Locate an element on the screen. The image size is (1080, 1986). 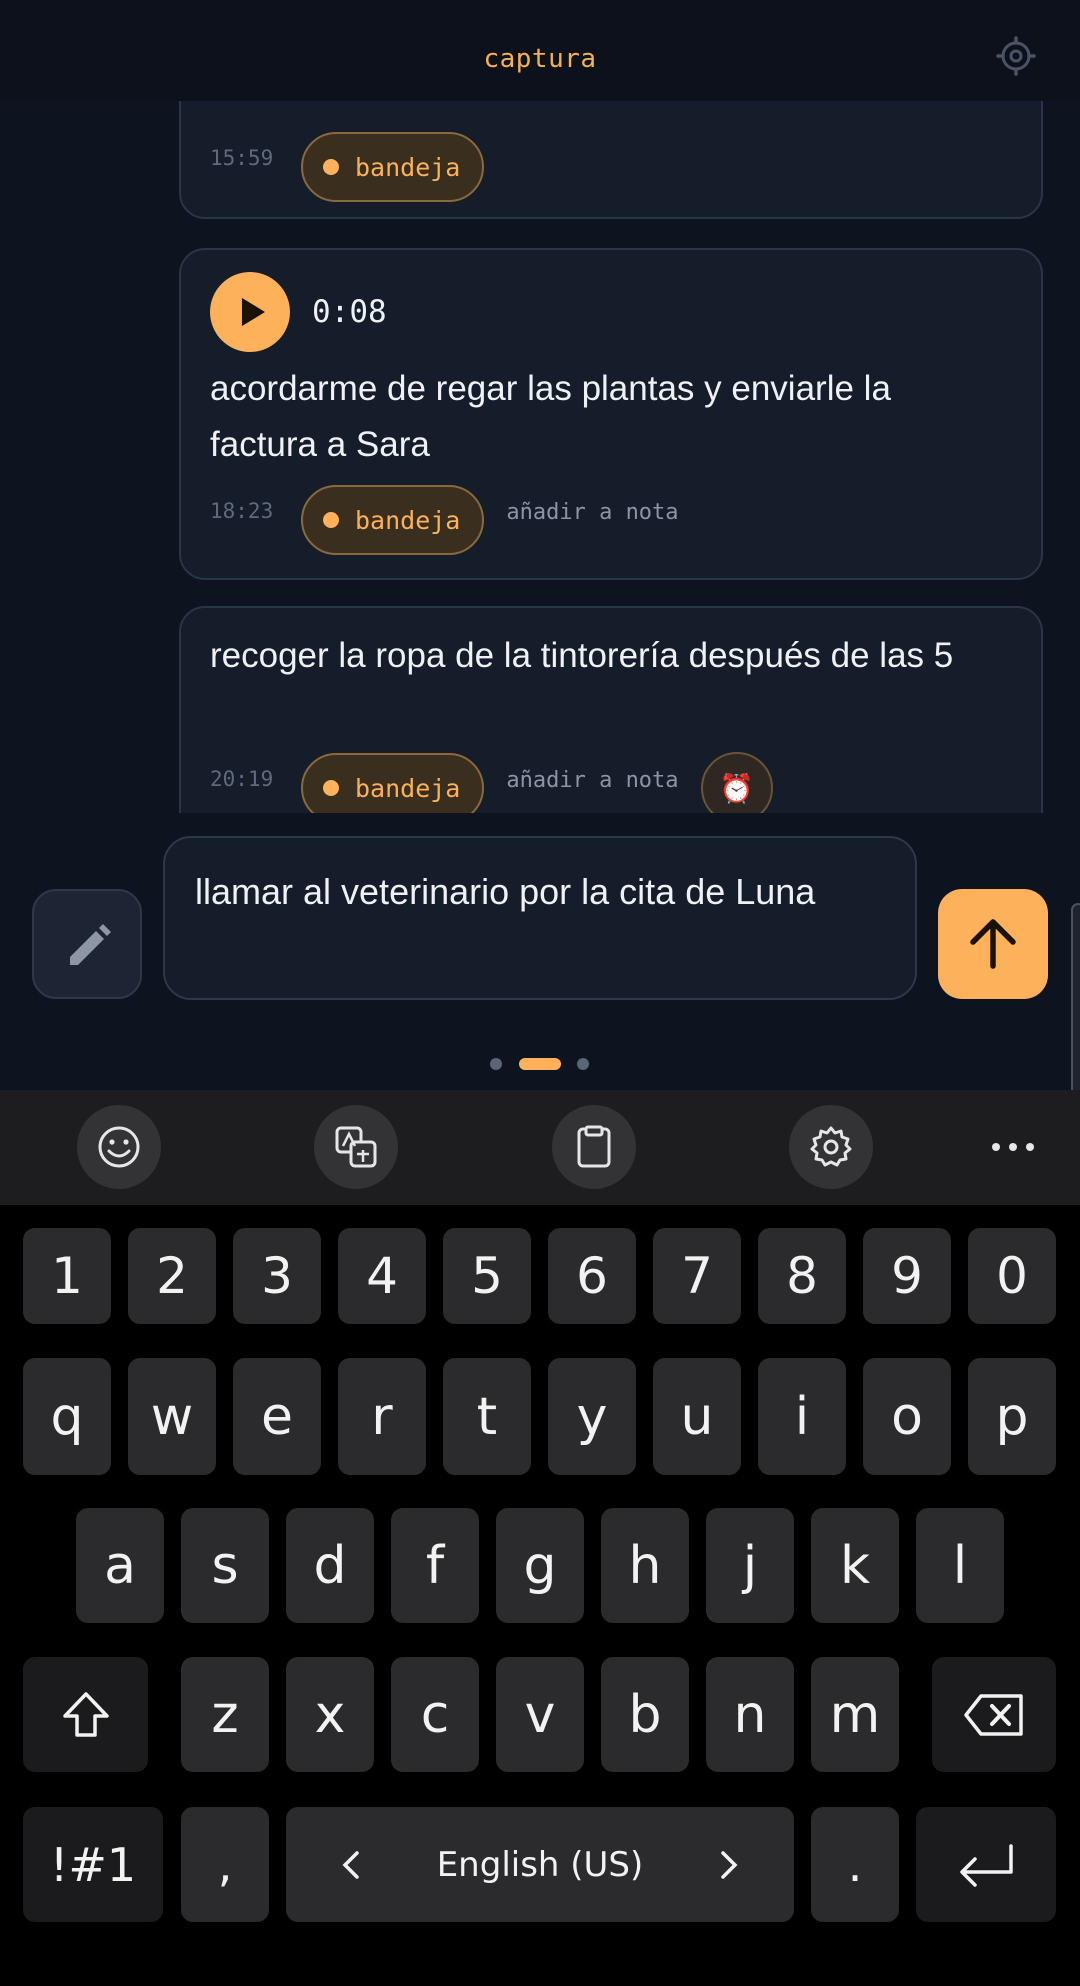
key-3: 3 is located at coordinates (277, 1276).